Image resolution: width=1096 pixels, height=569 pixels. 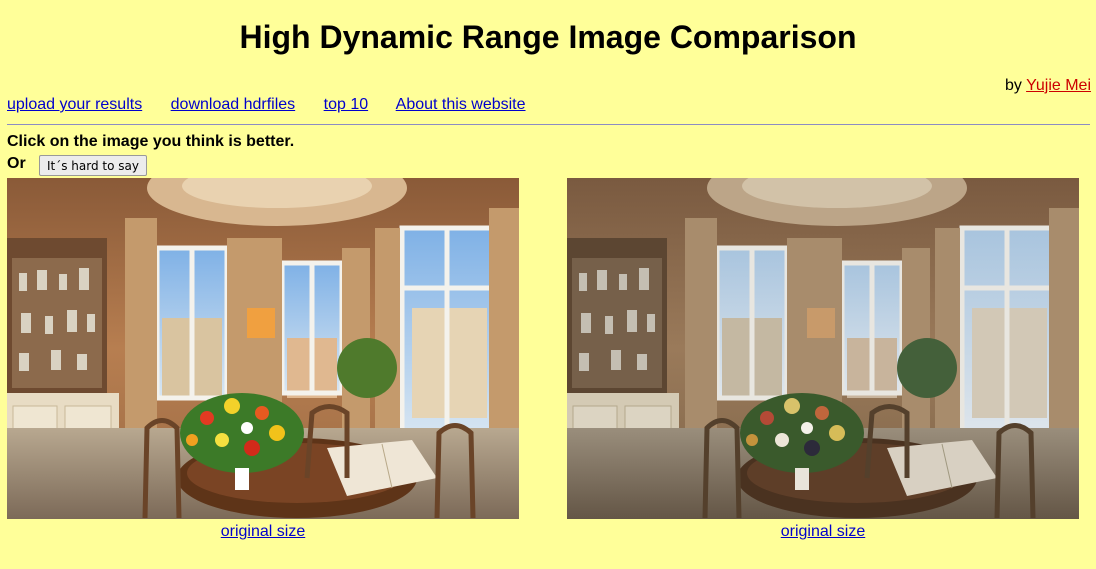 I want to click on byline: by Yujie Mei, so click(x=1048, y=86).